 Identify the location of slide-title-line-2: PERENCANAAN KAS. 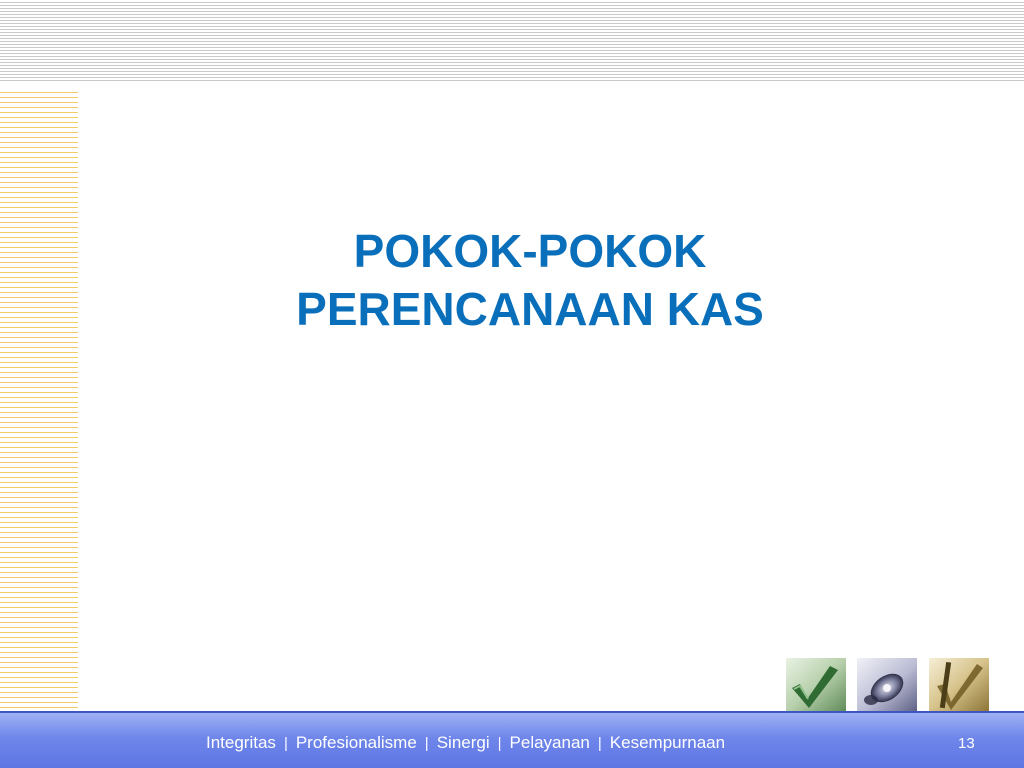
(530, 309).